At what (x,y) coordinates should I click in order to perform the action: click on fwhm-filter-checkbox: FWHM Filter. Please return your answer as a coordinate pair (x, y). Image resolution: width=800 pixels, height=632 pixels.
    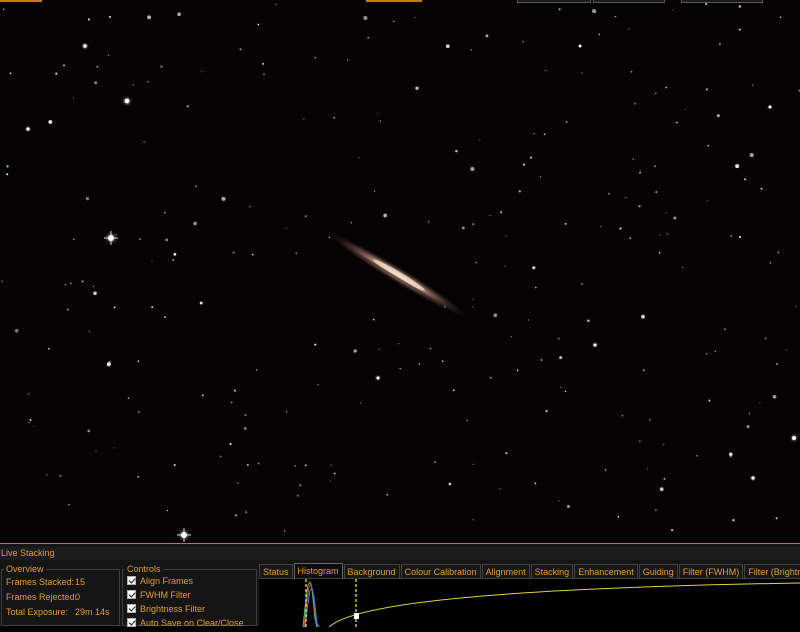
    Looking at the image, I should click on (159, 595).